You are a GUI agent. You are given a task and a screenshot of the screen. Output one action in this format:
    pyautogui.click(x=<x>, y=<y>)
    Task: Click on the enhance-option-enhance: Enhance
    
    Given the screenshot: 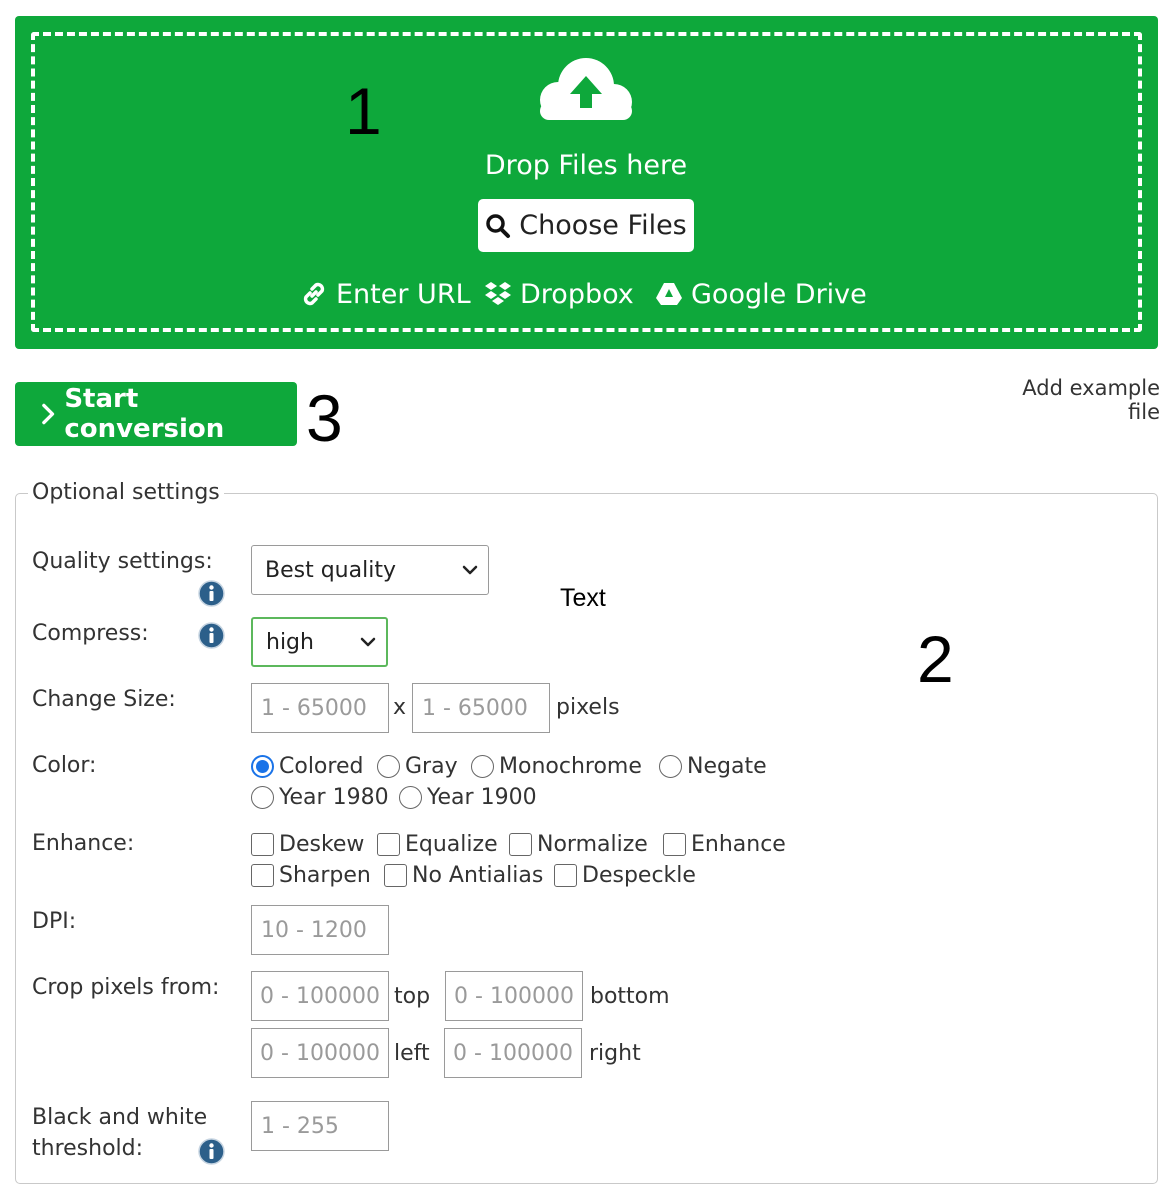 What is the action you would take?
    pyautogui.click(x=724, y=844)
    